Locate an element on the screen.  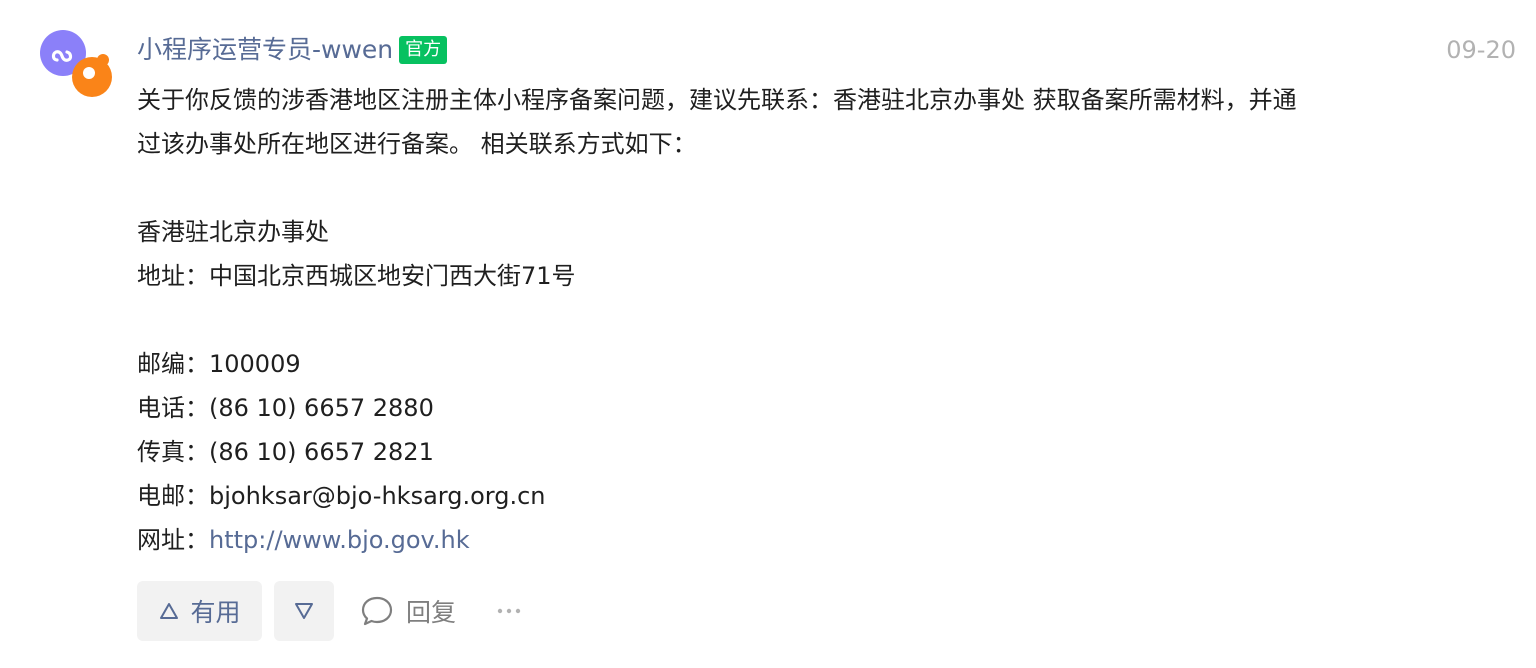
post-header: 小程序运营专员-wwen 官方 is located at coordinates (292, 50).